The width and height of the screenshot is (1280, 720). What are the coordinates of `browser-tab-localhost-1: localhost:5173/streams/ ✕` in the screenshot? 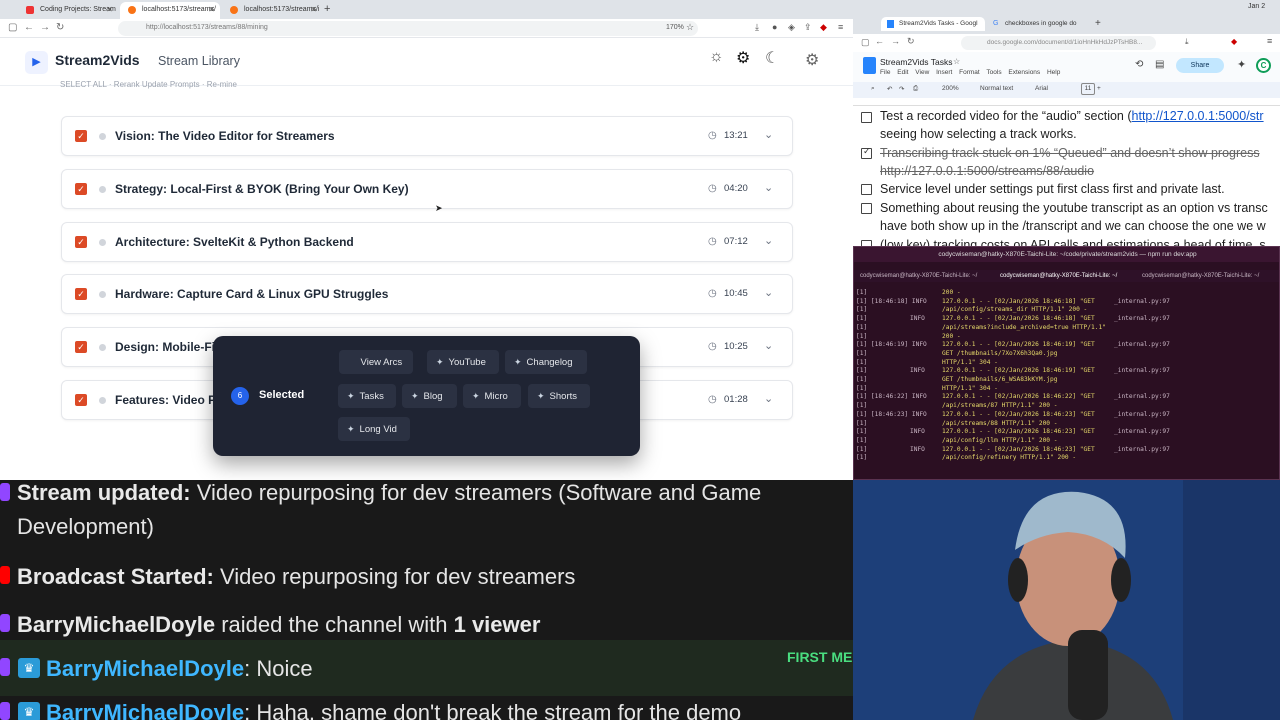 It's located at (170, 10).